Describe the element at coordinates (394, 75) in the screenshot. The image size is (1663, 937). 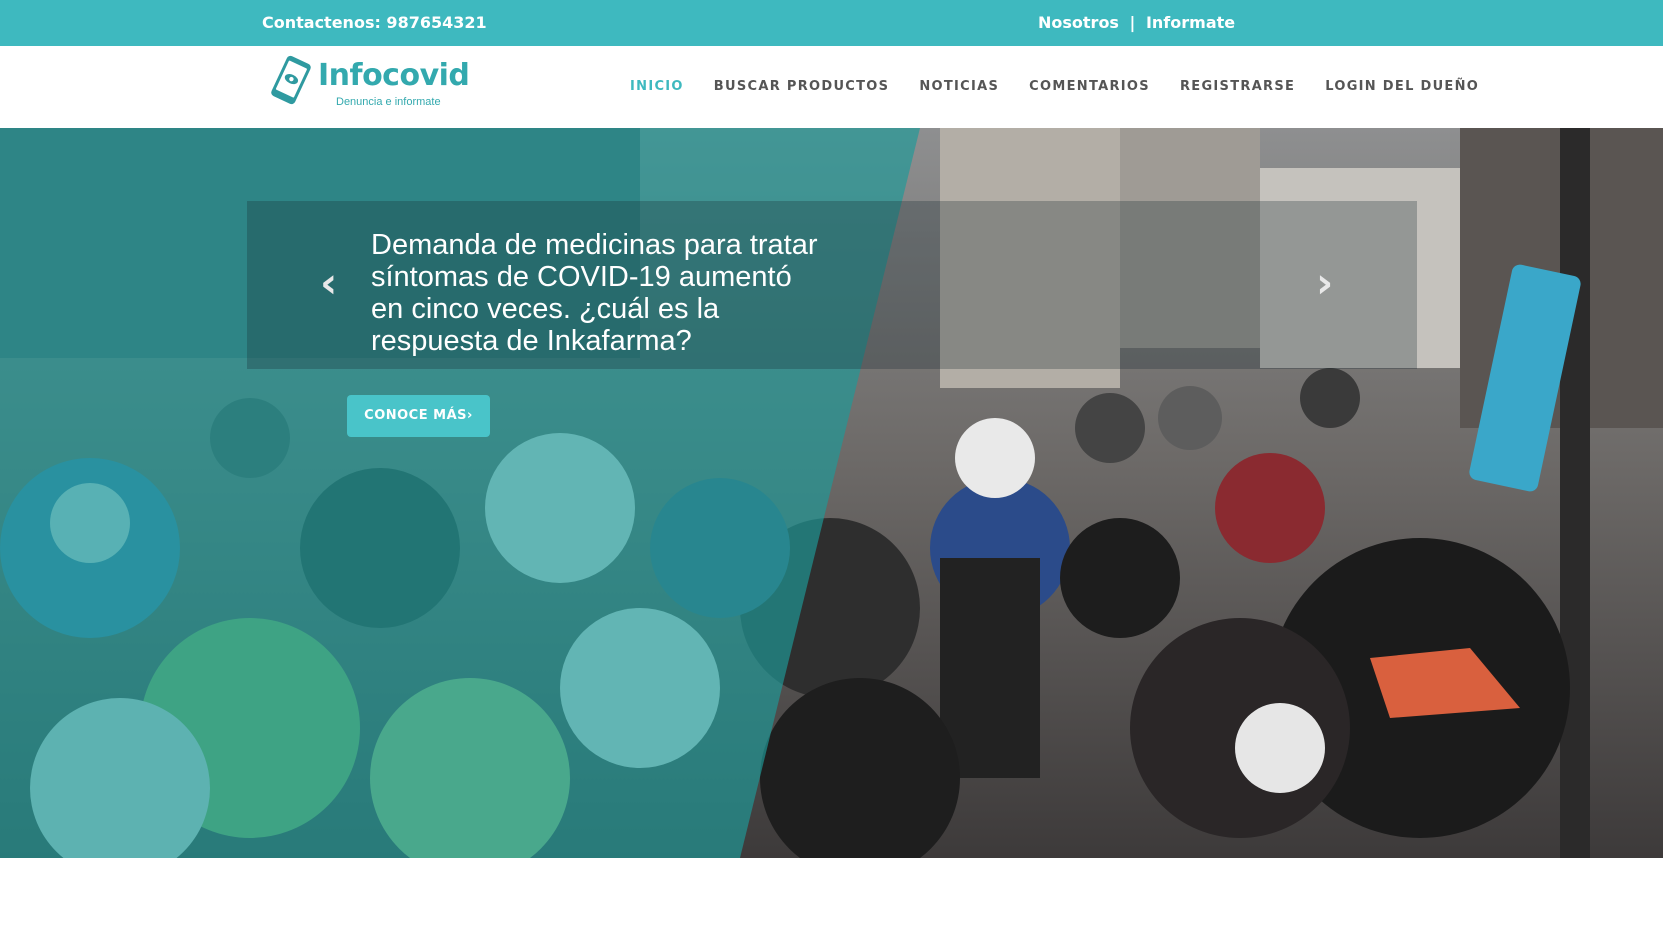
I see `logo-name: Infocovid` at that location.